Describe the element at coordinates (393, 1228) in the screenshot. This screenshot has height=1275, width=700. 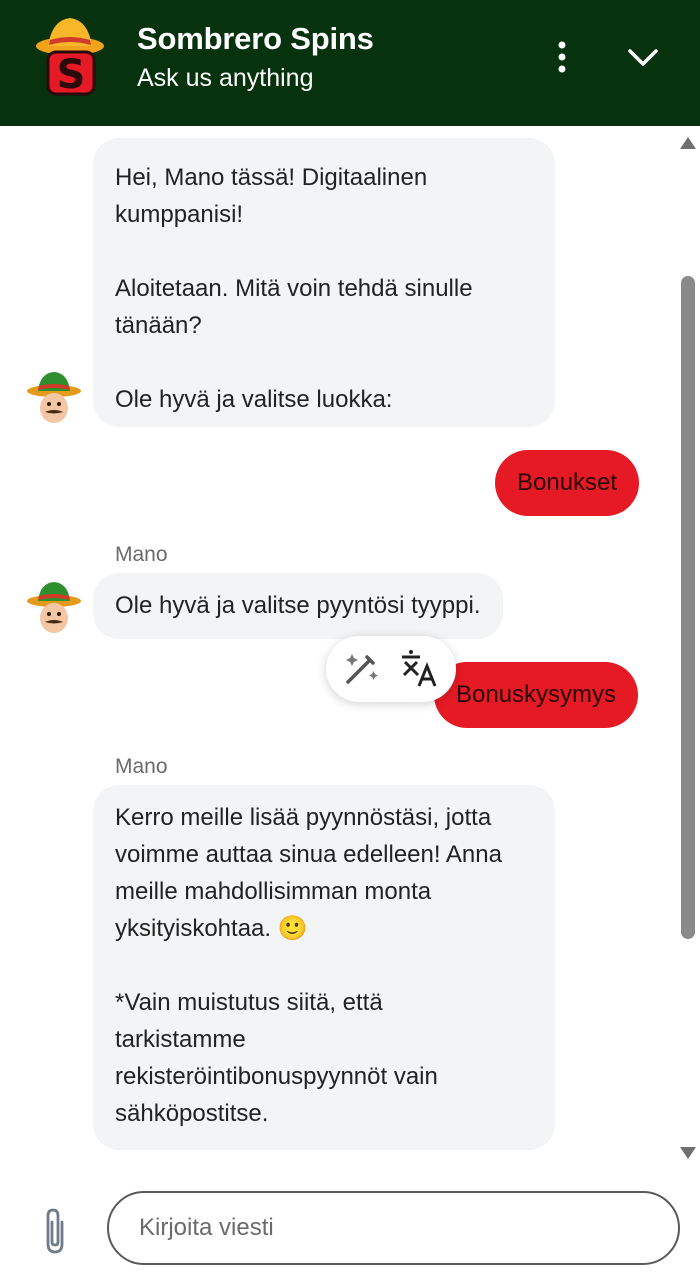
I see `message-input` at that location.